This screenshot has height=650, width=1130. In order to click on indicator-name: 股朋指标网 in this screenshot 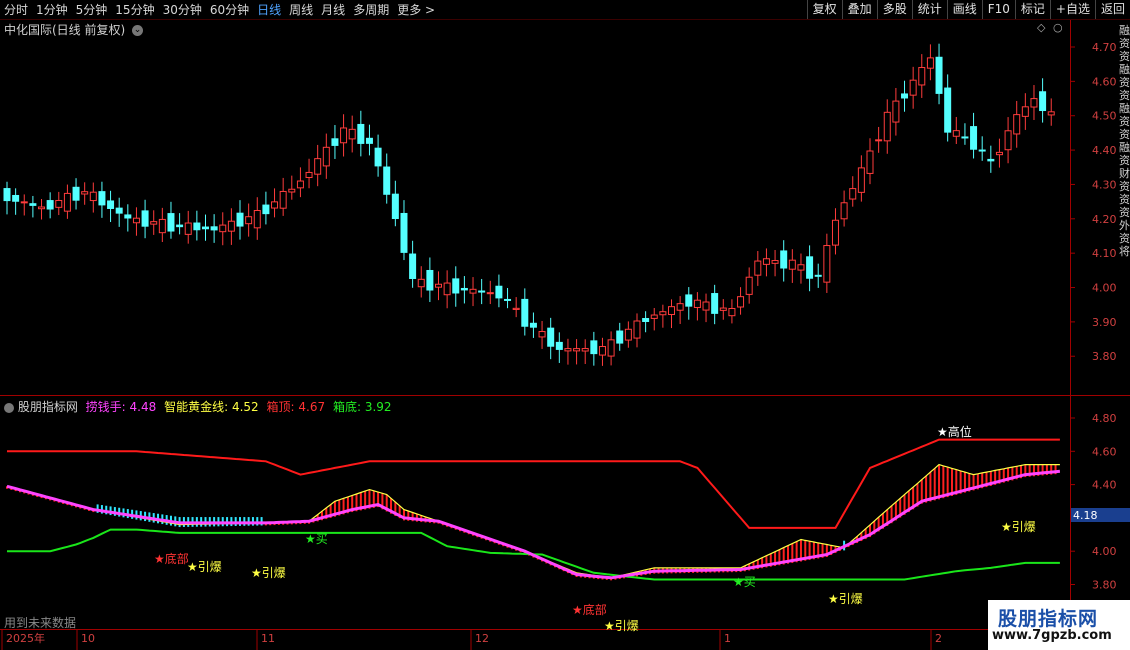, I will do `click(48, 407)`.